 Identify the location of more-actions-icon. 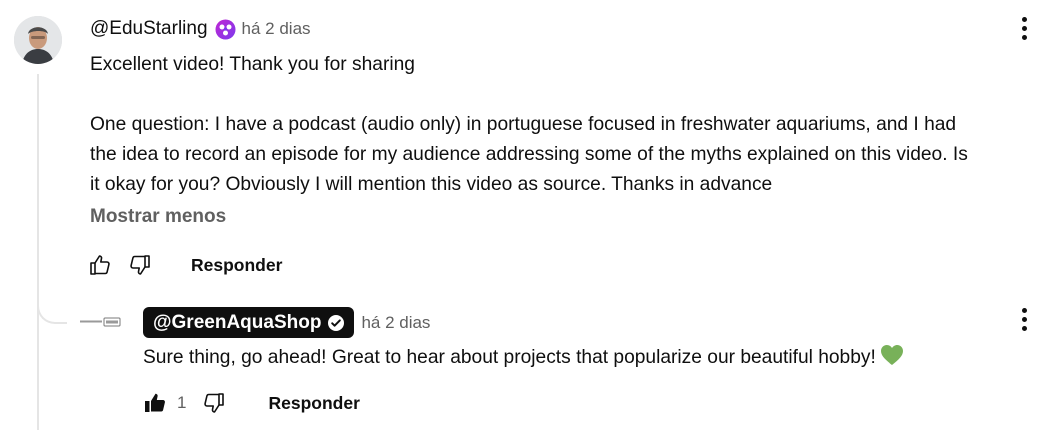
(1024, 28).